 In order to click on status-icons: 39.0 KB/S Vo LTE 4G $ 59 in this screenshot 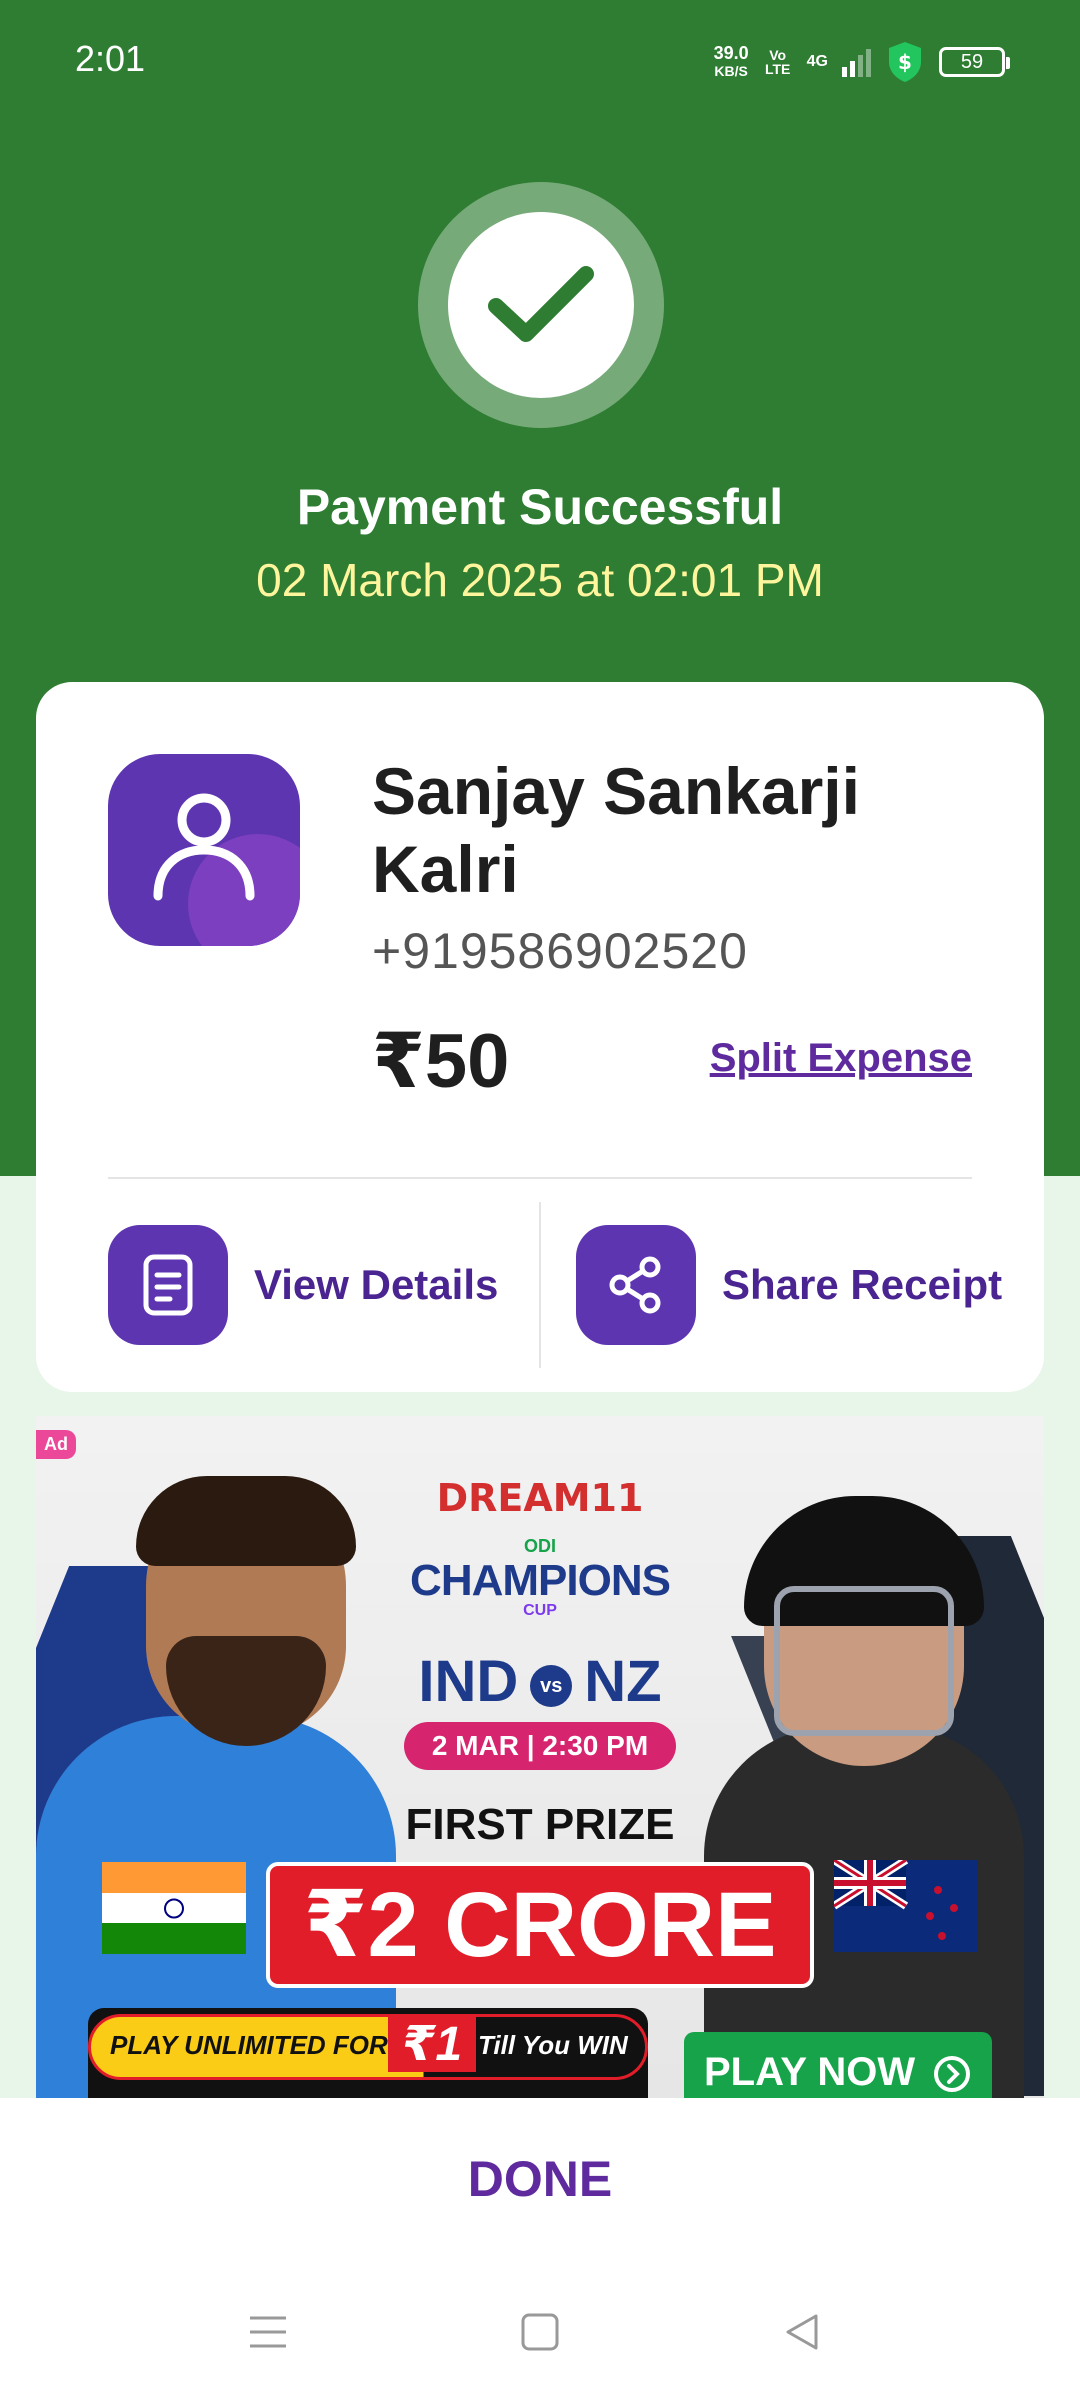, I will do `click(862, 62)`.